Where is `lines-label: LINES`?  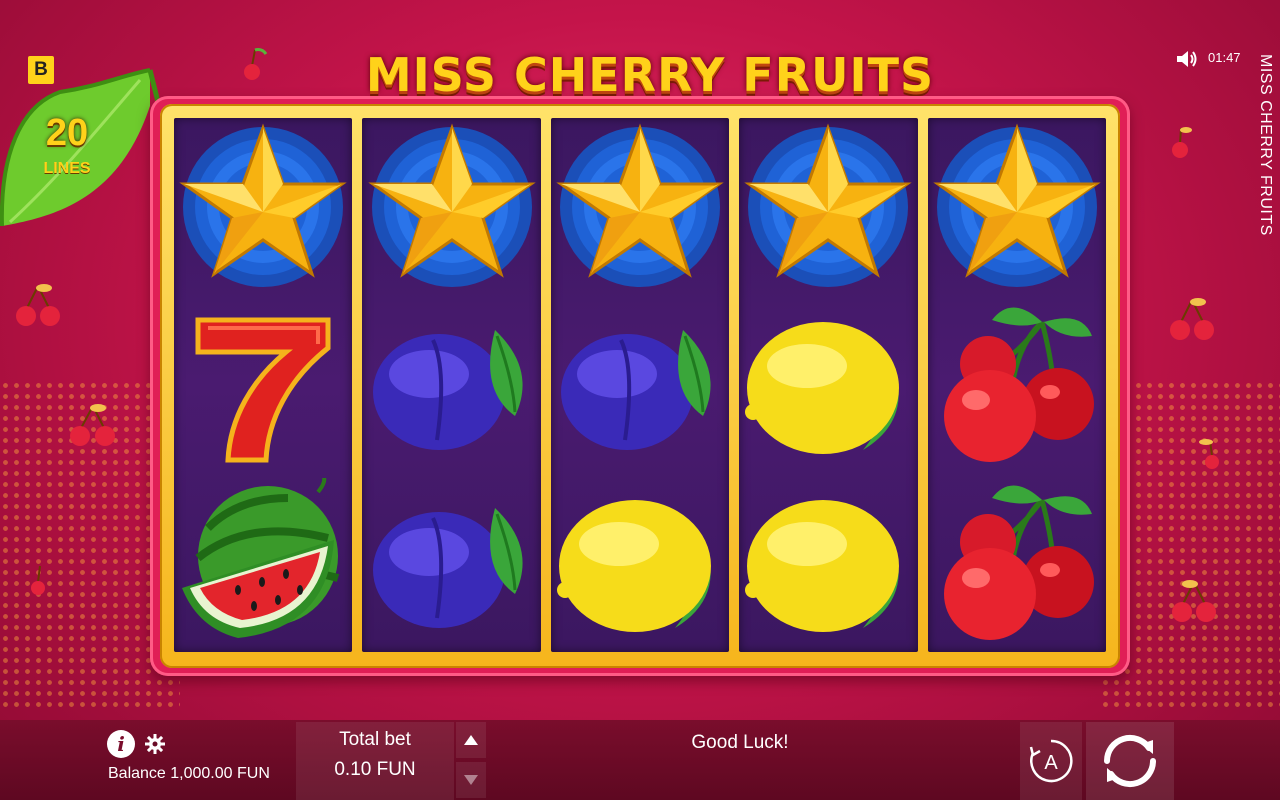 lines-label: LINES is located at coordinates (67, 168).